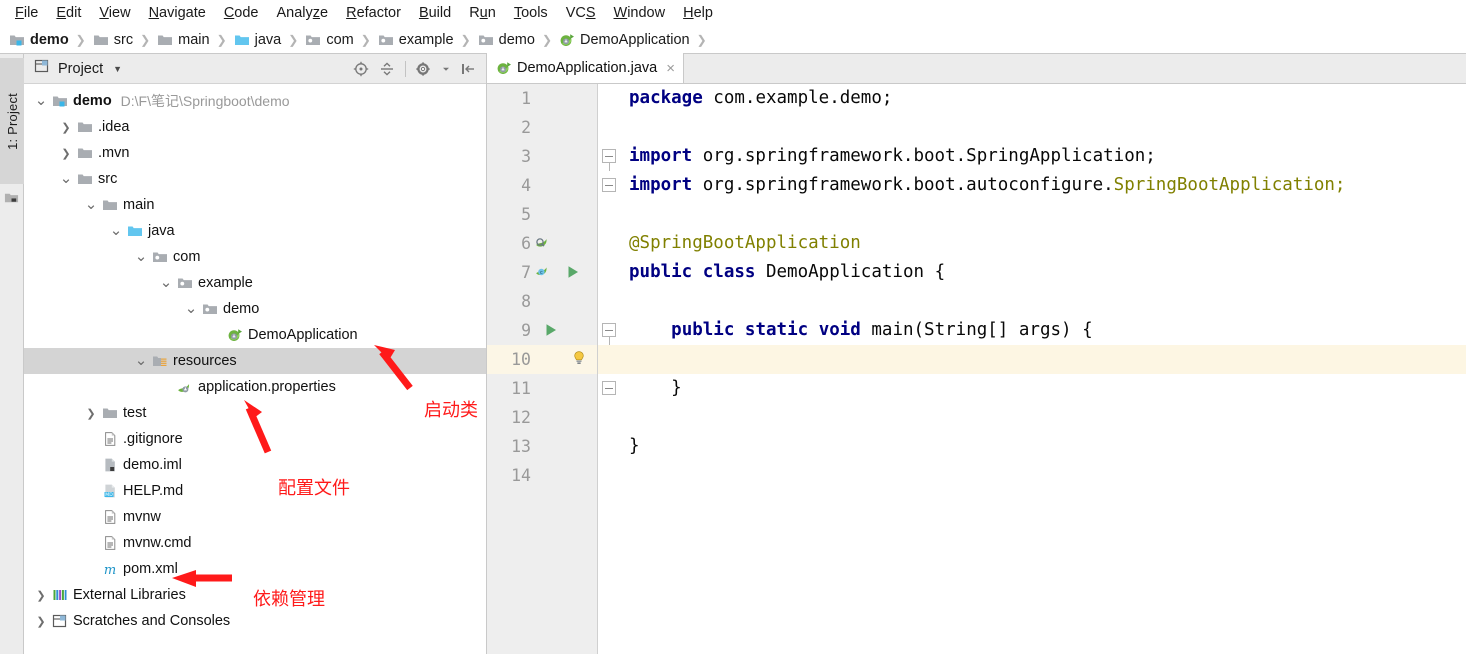 The image size is (1466, 654). I want to click on annotation-arrows, so click(292, 466).